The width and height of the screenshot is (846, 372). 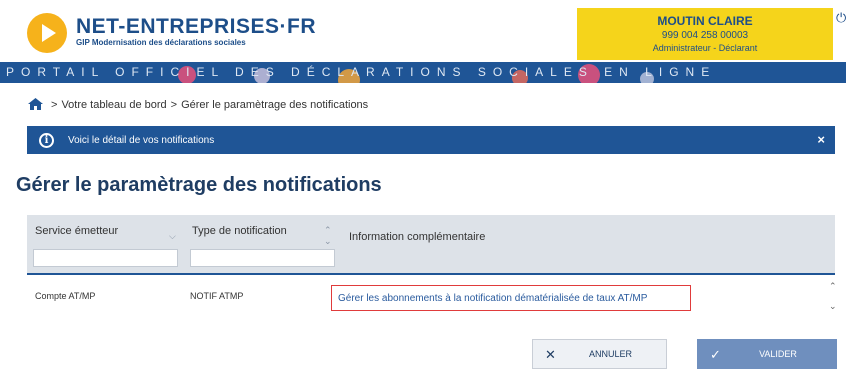 I want to click on filter-type-input, so click(x=262, y=258).